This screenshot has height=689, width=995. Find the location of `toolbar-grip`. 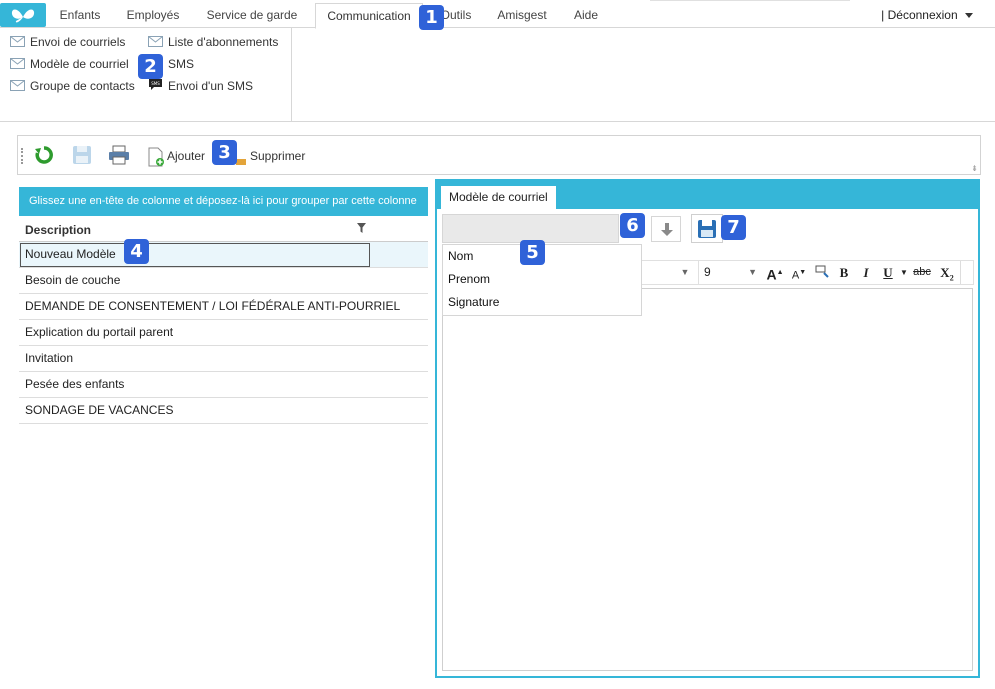

toolbar-grip is located at coordinates (22, 156).